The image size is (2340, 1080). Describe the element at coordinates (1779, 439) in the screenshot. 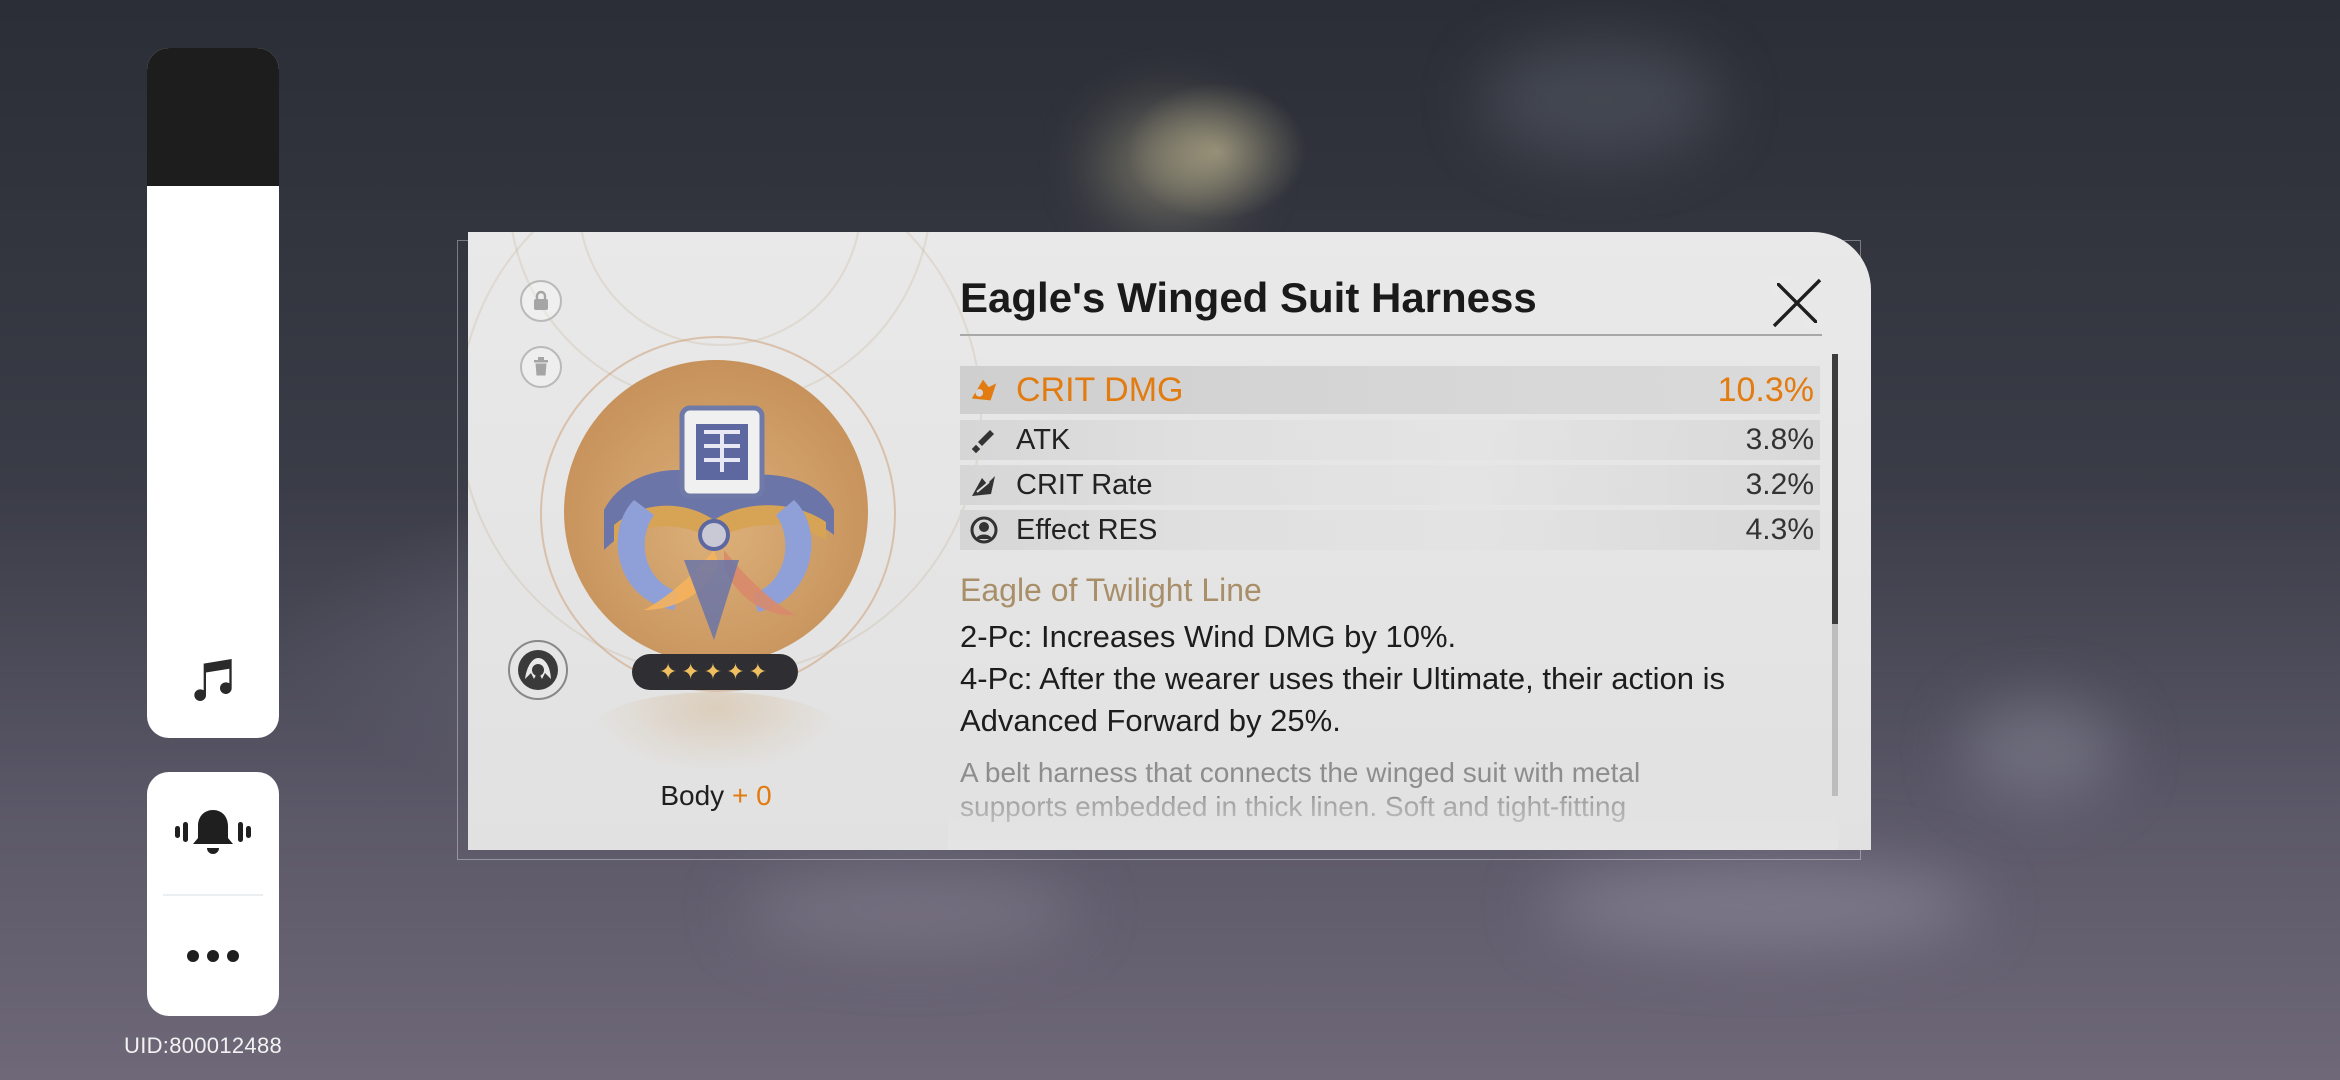

I see `sub-stat-value: 3.8%` at that location.